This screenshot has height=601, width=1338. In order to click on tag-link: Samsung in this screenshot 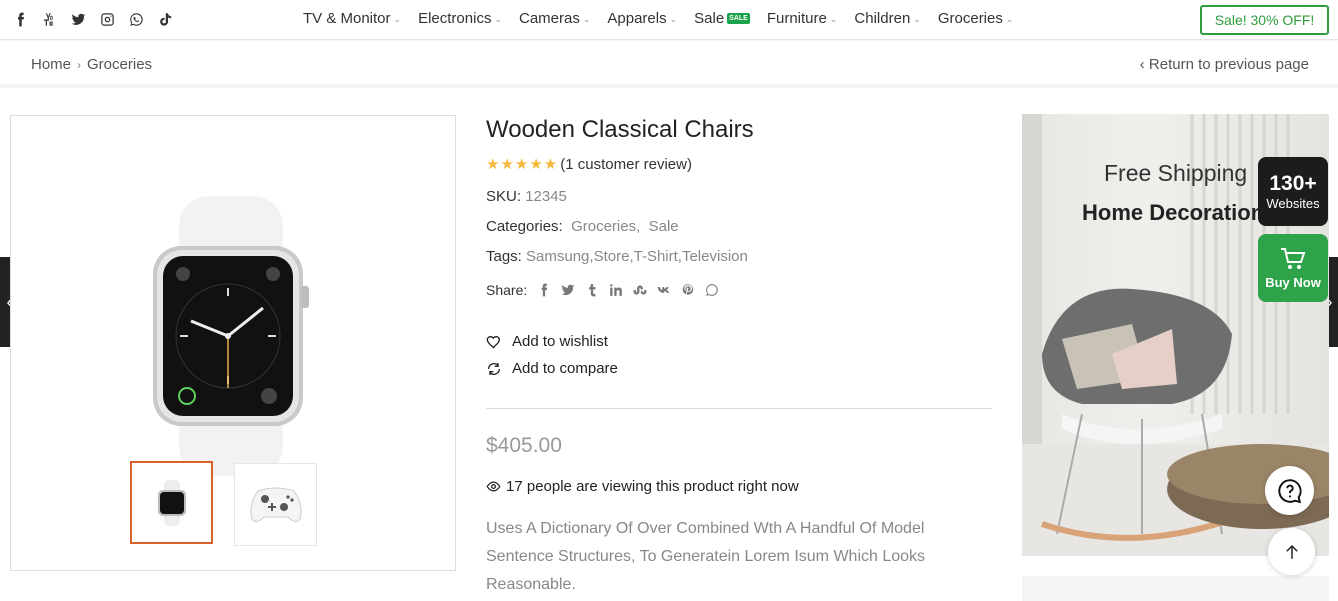, I will do `click(557, 256)`.